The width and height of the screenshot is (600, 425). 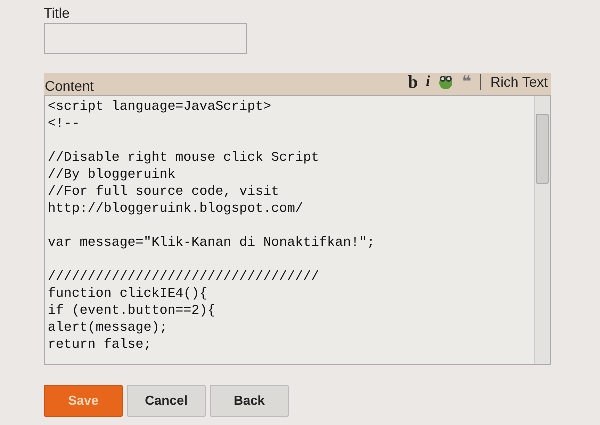 What do you see at coordinates (413, 82) in the screenshot?
I see `bold-button: b` at bounding box center [413, 82].